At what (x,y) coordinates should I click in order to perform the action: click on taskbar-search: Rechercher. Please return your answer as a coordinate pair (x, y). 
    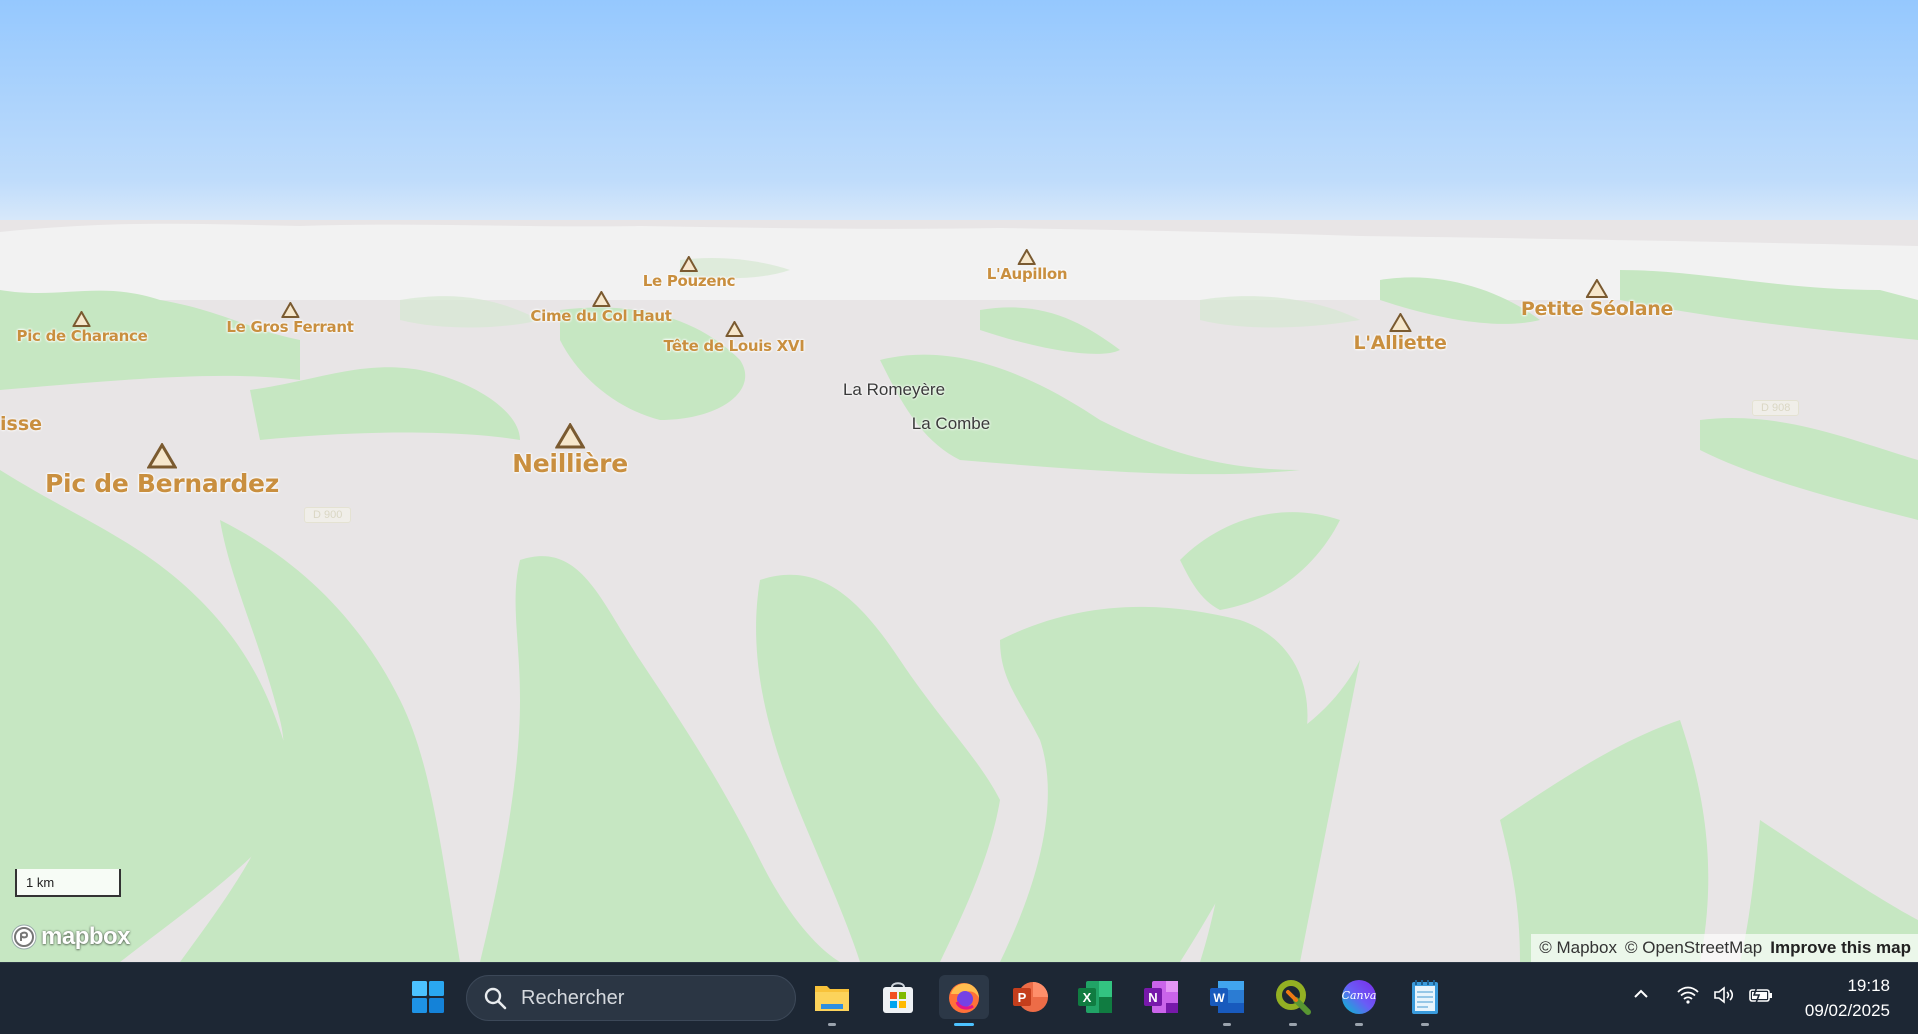
    Looking at the image, I should click on (631, 998).